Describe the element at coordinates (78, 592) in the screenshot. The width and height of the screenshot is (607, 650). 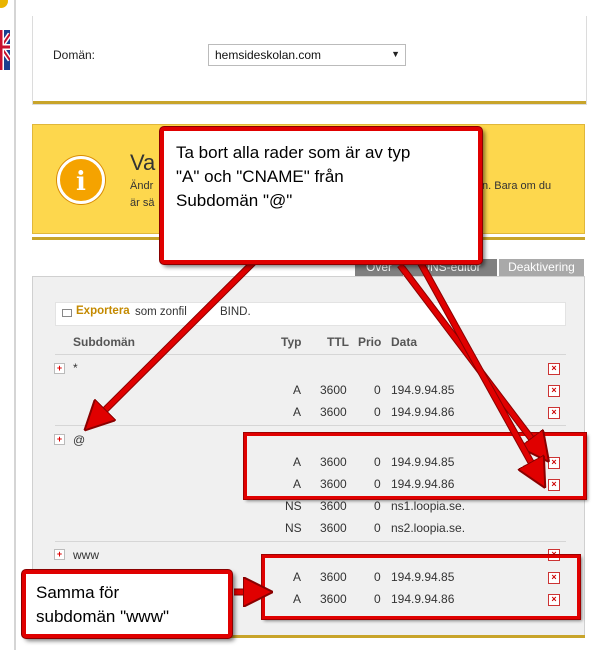
I see `callout-line: Samma för` at that location.